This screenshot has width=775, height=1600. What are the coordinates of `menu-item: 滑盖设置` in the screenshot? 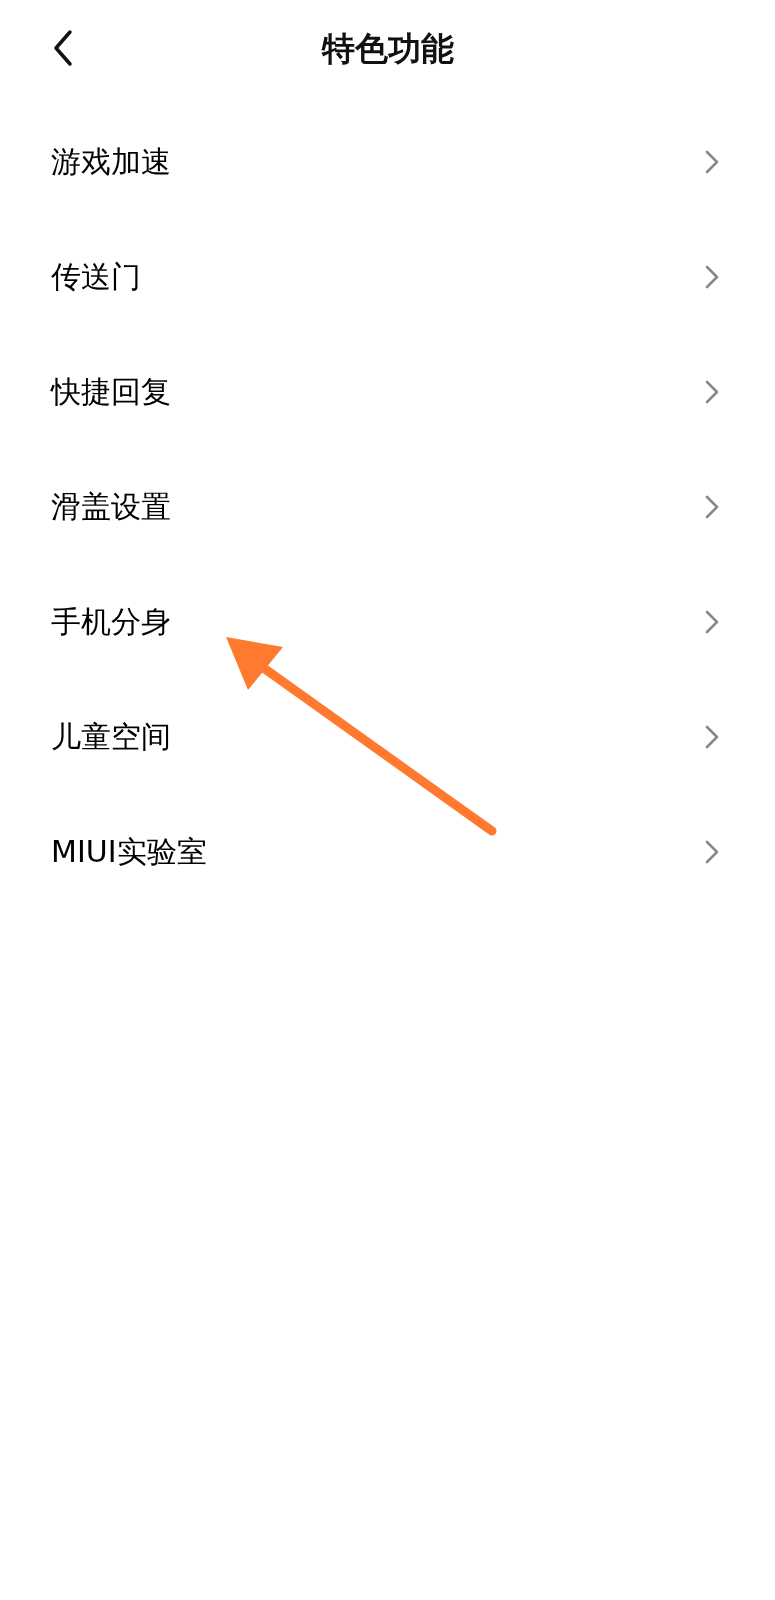 It's located at (387, 506).